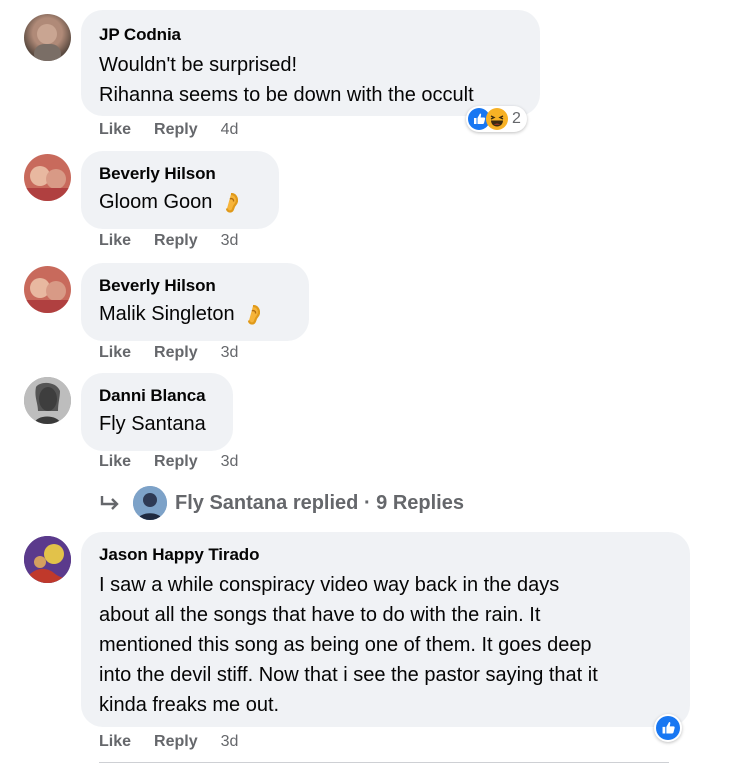 The height and width of the screenshot is (765, 750). Describe the element at coordinates (156, 202) in the screenshot. I see `comment-text-value: Gloom Goon` at that location.